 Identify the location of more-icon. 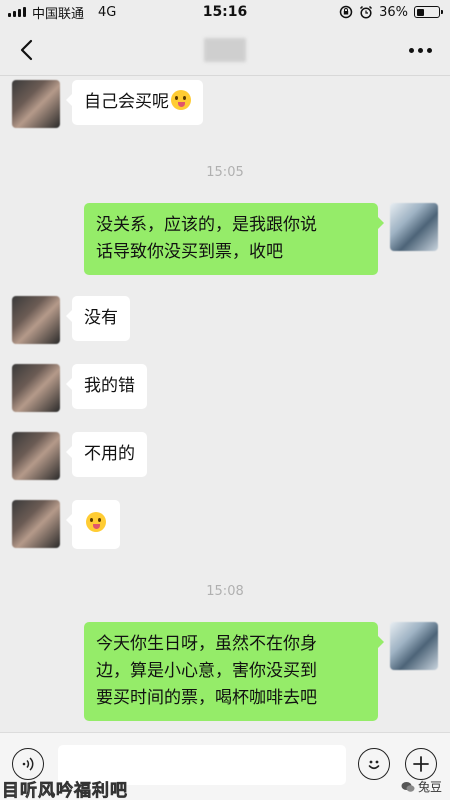
(420, 50).